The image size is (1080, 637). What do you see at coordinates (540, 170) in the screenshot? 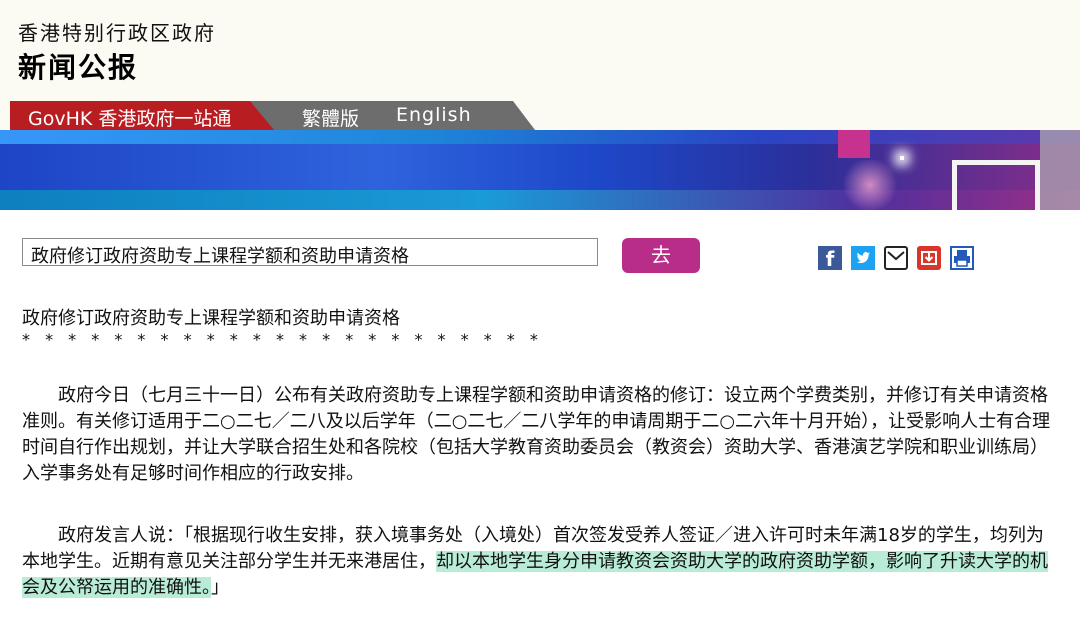
I see `decorative-banner` at bounding box center [540, 170].